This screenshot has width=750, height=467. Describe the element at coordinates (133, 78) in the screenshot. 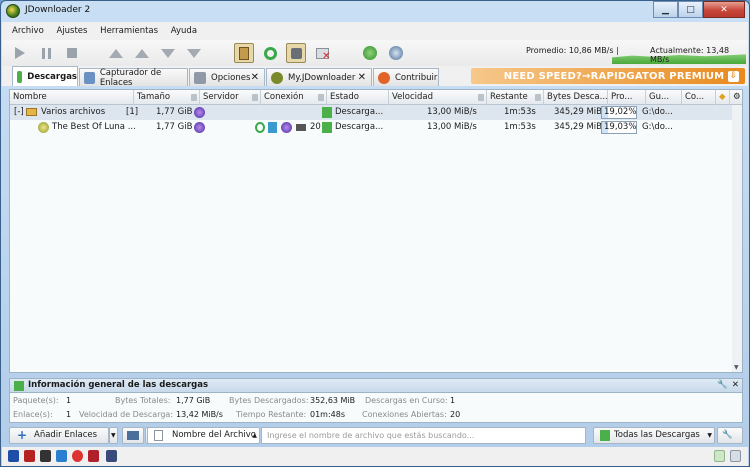

I see `tab-capturador: Capturador de Enlaces` at that location.